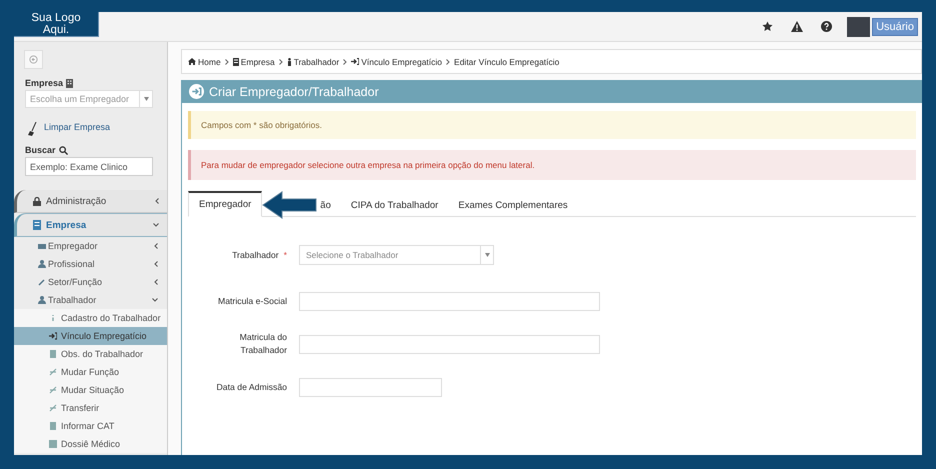 Image resolution: width=936 pixels, height=469 pixels. I want to click on clear-company-link: Limpar Empresa, so click(77, 127).